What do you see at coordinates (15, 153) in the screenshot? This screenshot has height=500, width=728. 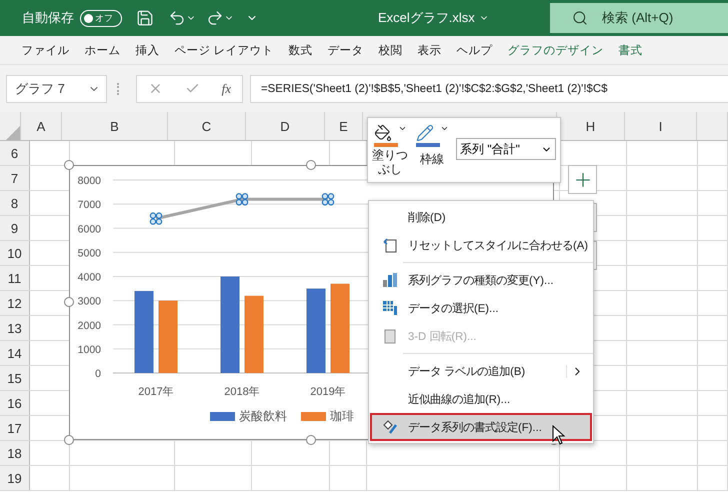 I see `row-header: 6` at bounding box center [15, 153].